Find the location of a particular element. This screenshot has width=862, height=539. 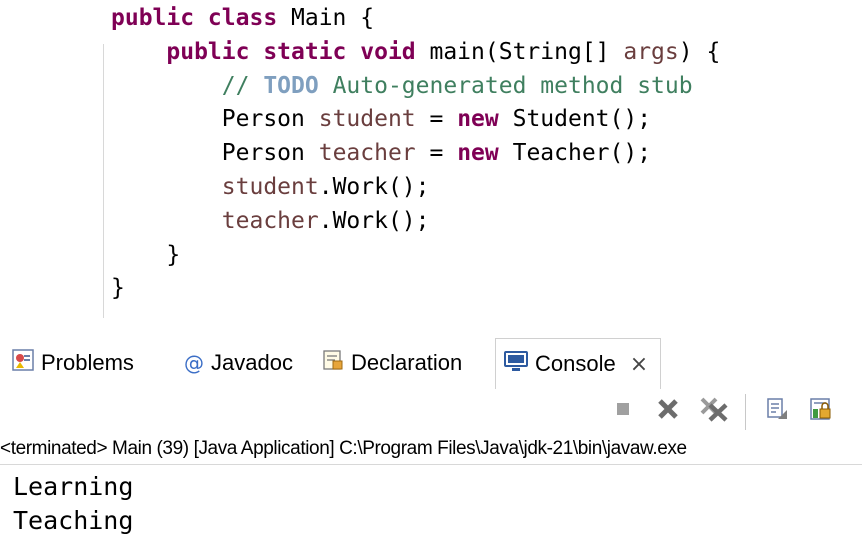

tab-label: Problems is located at coordinates (87, 362).